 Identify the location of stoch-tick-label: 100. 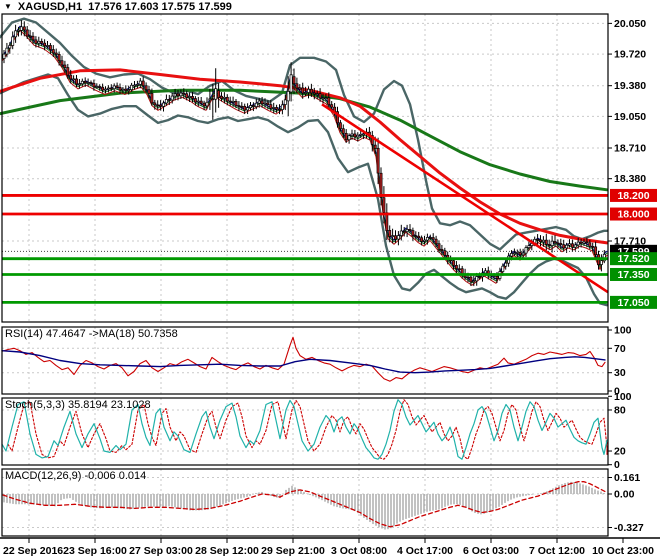
(623, 397).